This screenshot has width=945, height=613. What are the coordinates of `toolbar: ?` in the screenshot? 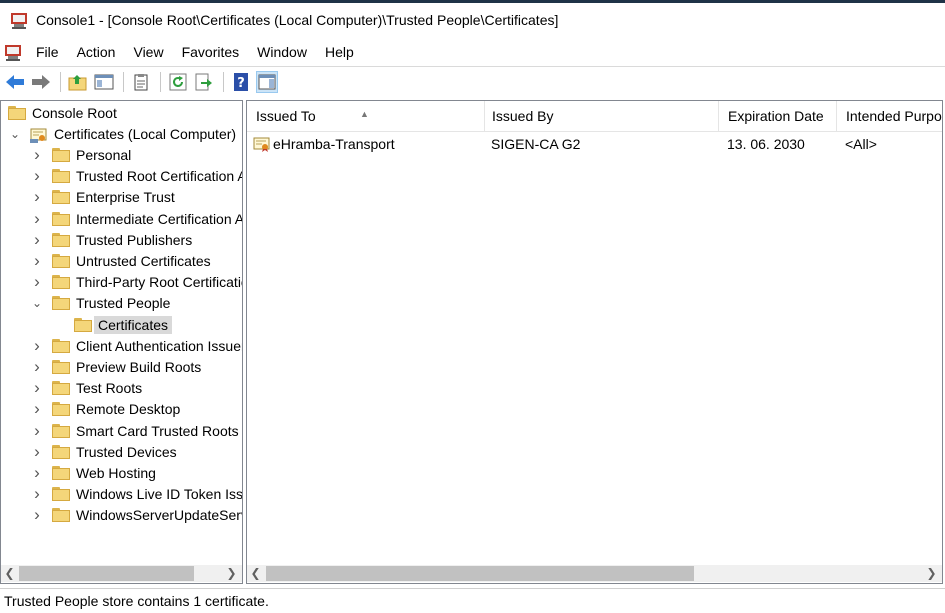 It's located at (472, 81).